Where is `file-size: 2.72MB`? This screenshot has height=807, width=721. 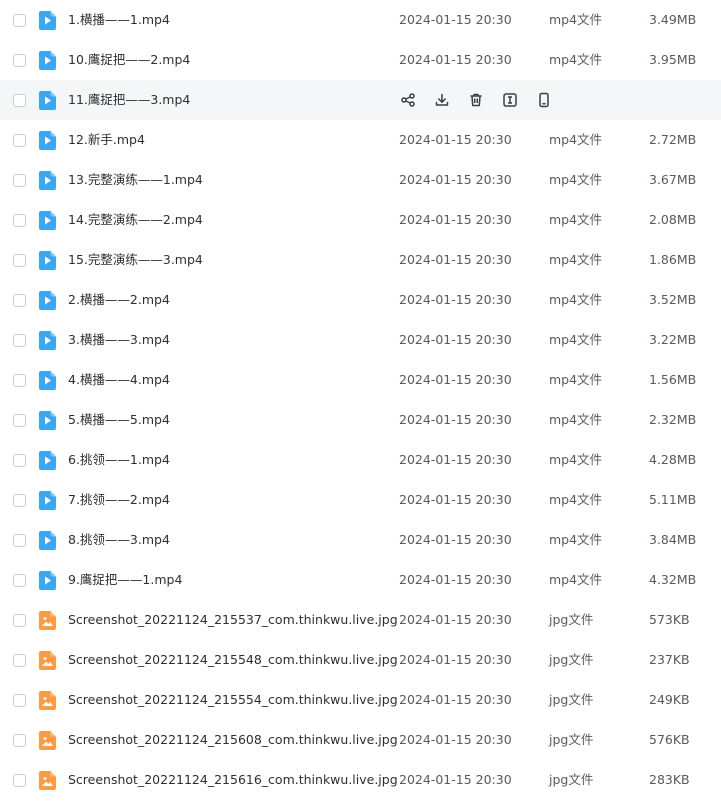
file-size: 2.72MB is located at coordinates (673, 139).